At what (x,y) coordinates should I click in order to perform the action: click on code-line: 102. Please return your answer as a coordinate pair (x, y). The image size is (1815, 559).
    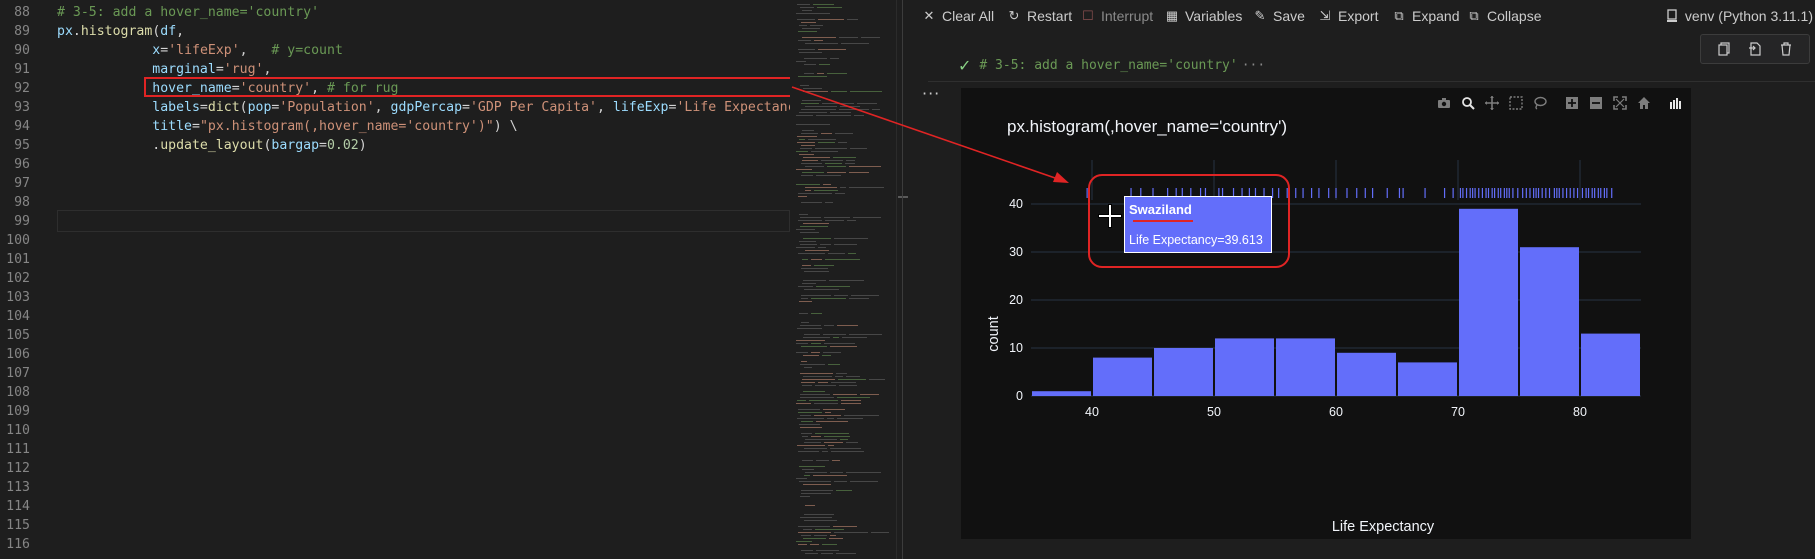
    Looking at the image, I should click on (395, 278).